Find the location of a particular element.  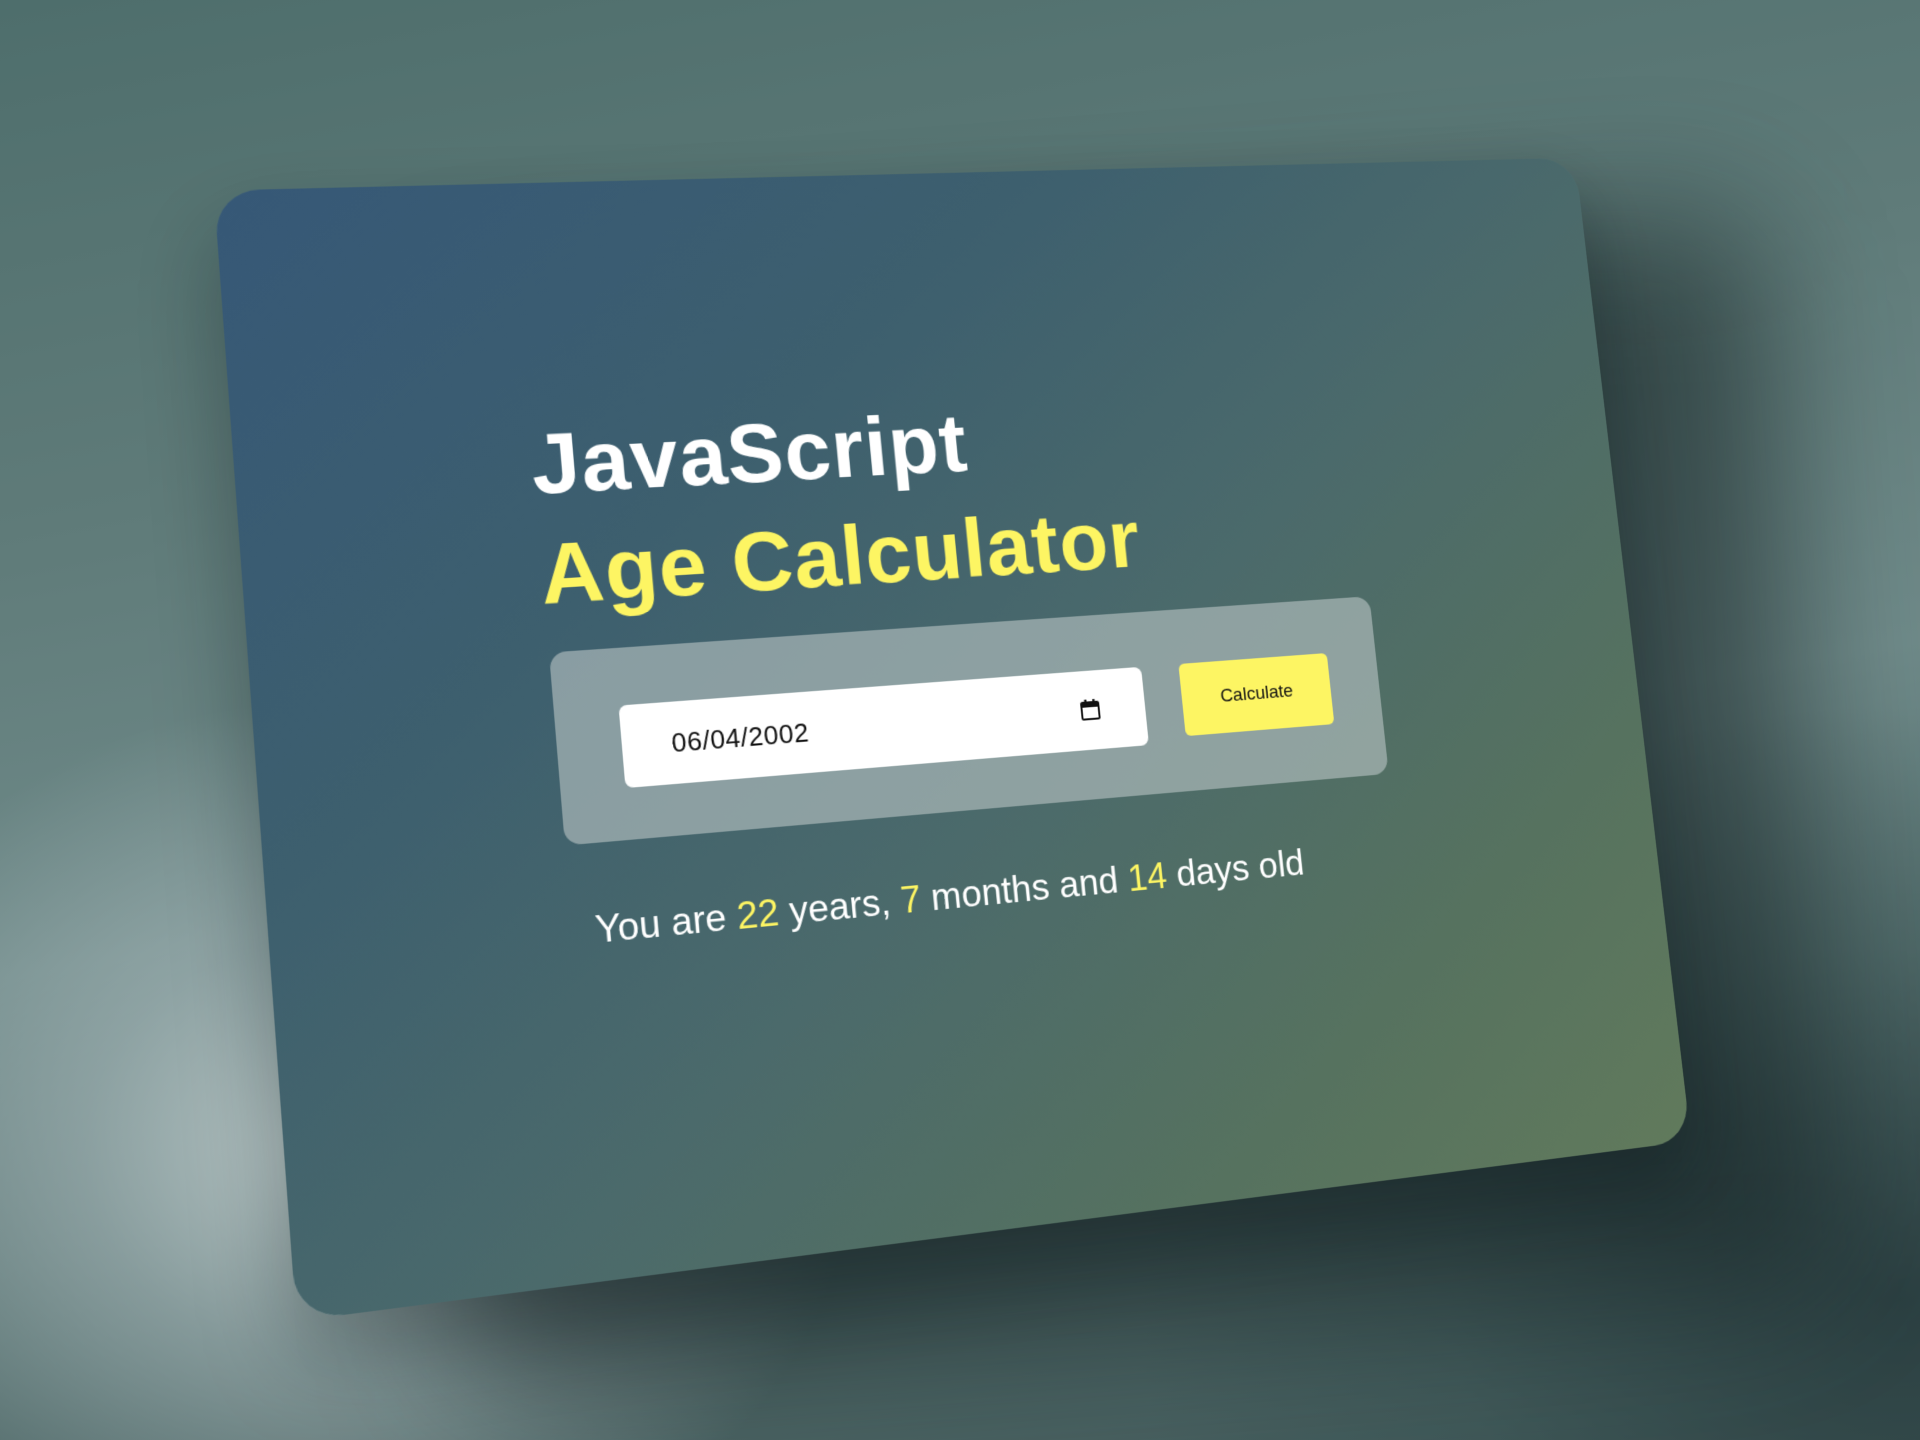

input-panel: 06/04/2002 Calculate is located at coordinates (969, 720).